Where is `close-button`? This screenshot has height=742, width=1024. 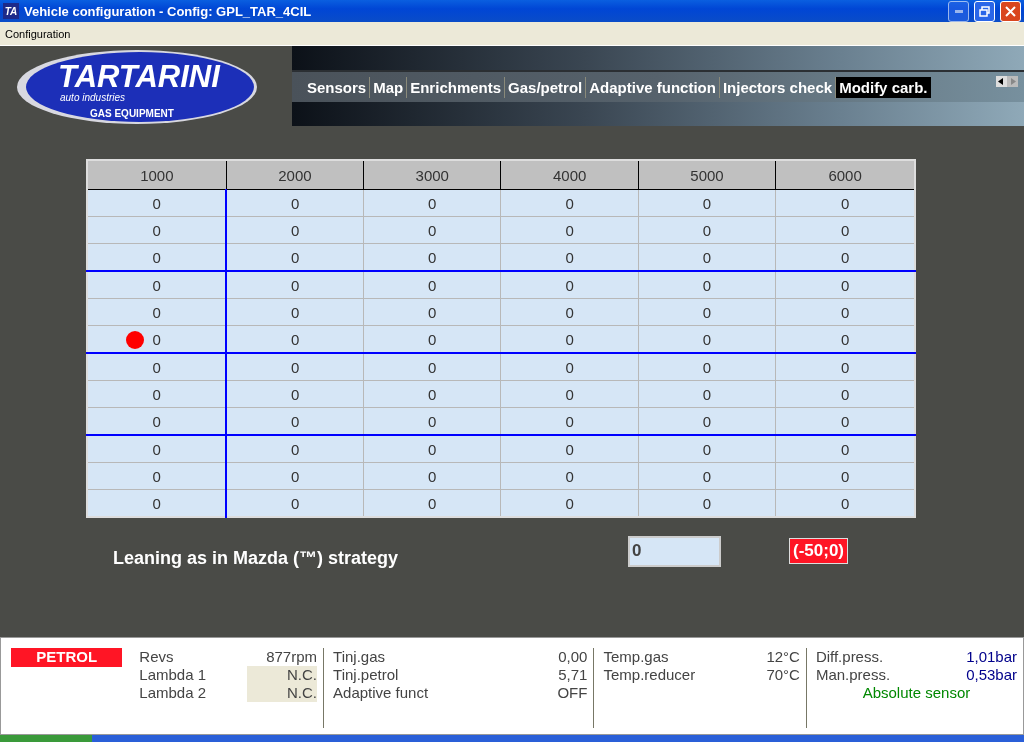 close-button is located at coordinates (1010, 11).